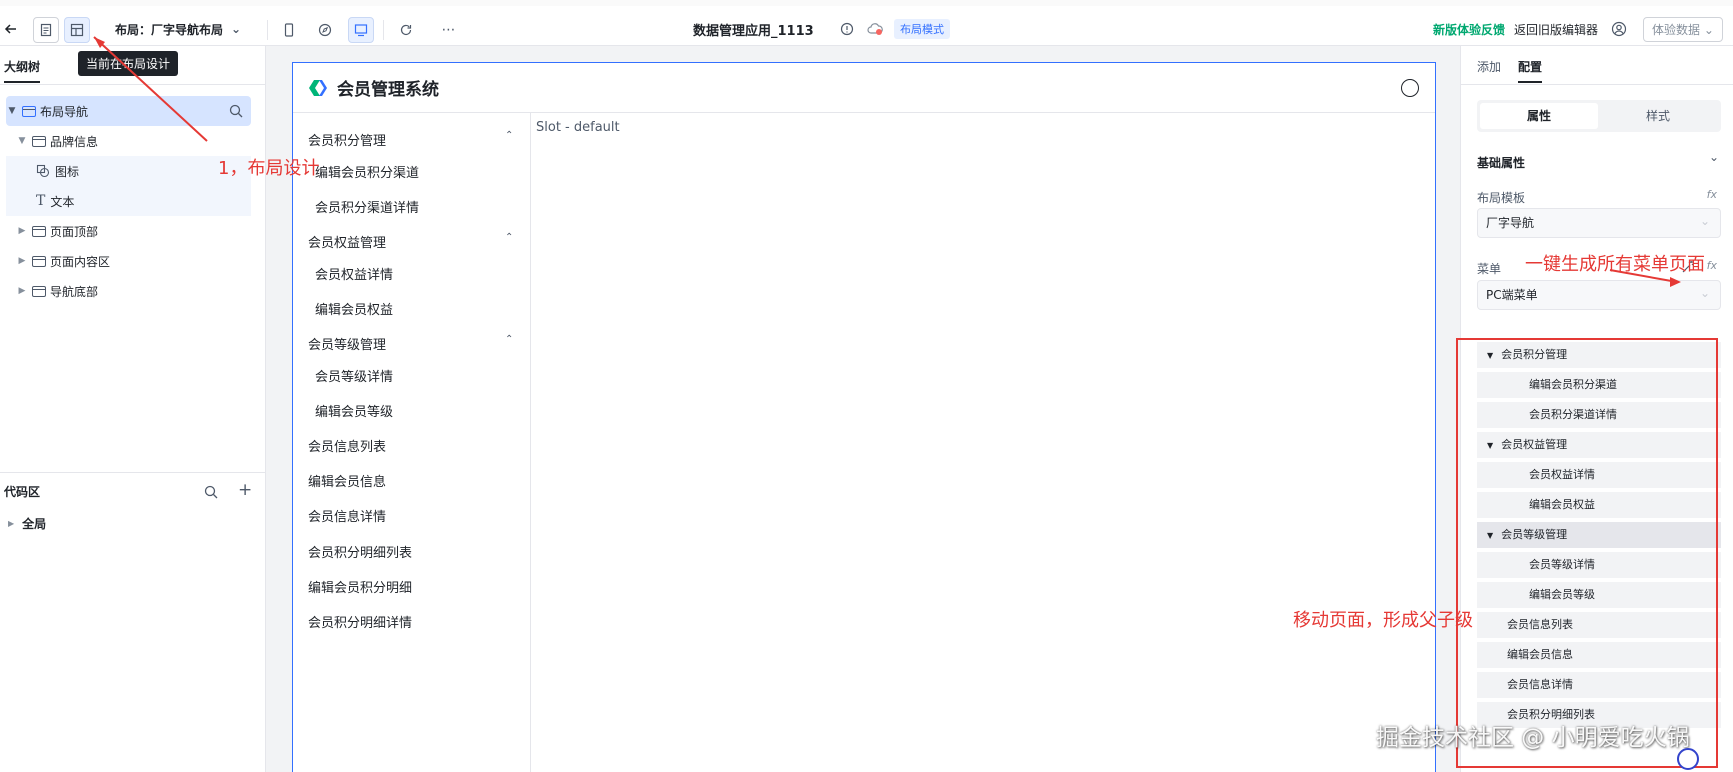  I want to click on annotation-generate: 一键生成所有菜单页面, so click(1615, 264).